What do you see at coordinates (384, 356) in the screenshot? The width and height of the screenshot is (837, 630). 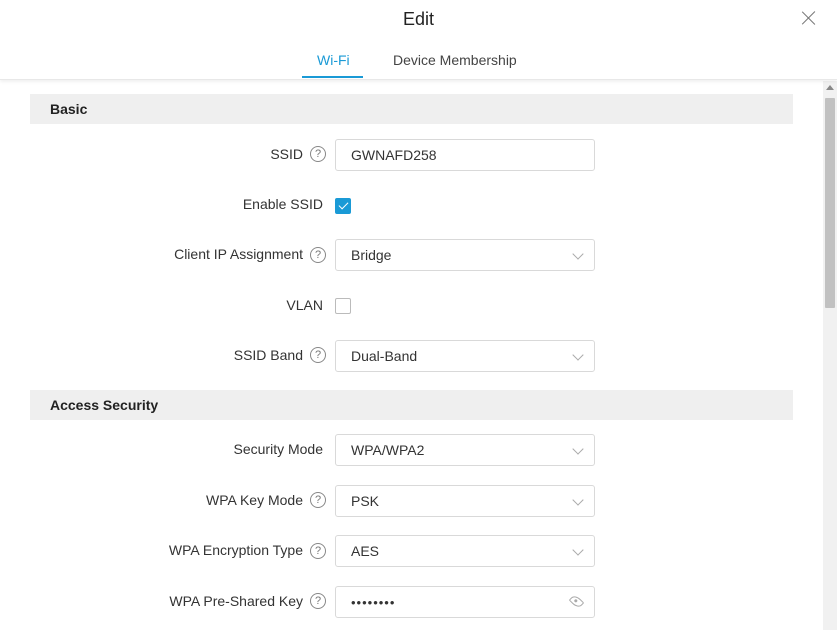 I see `ssid-band-value: Dual-Band` at bounding box center [384, 356].